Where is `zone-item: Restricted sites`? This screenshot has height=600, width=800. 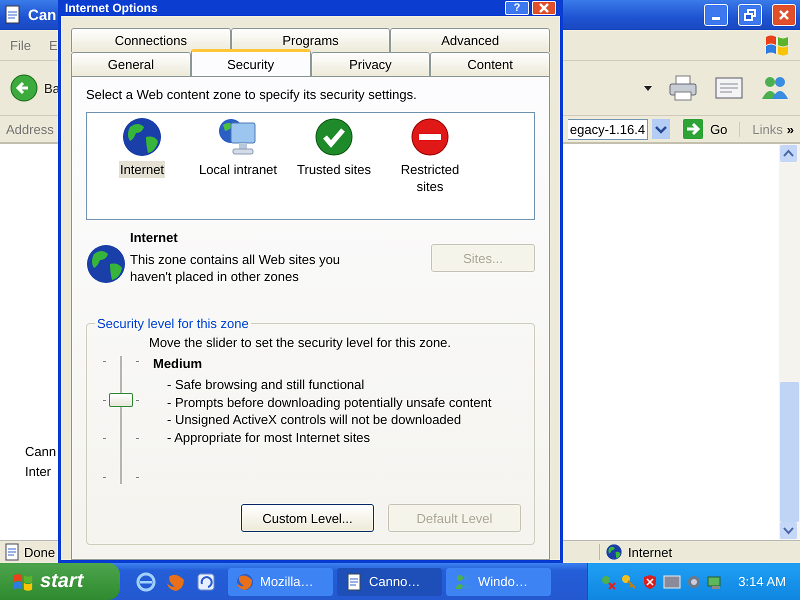
zone-item: Restricted sites is located at coordinates (430, 178).